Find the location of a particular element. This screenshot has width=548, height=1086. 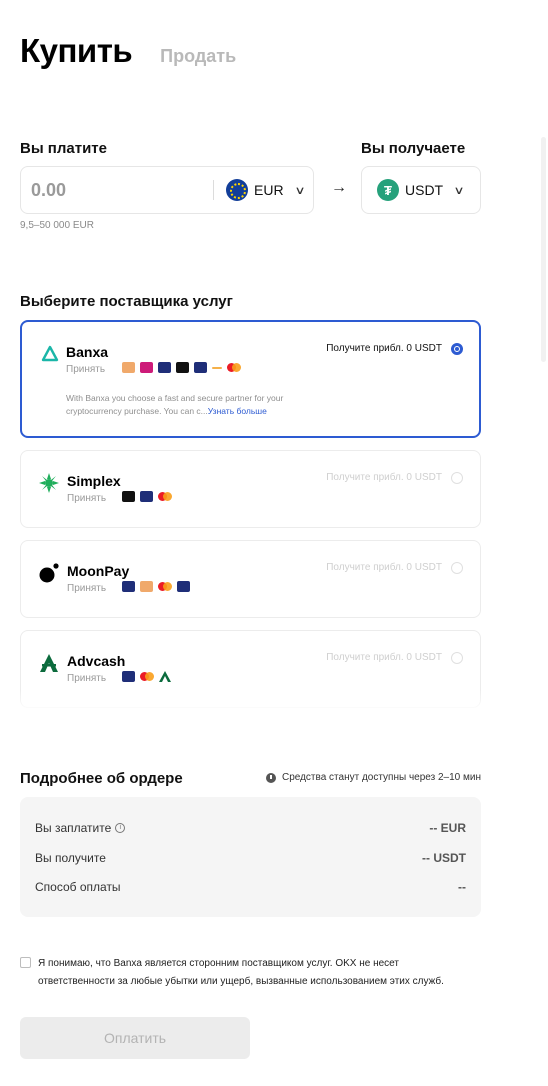

order-row-label: Способ оплаты is located at coordinates (78, 887).